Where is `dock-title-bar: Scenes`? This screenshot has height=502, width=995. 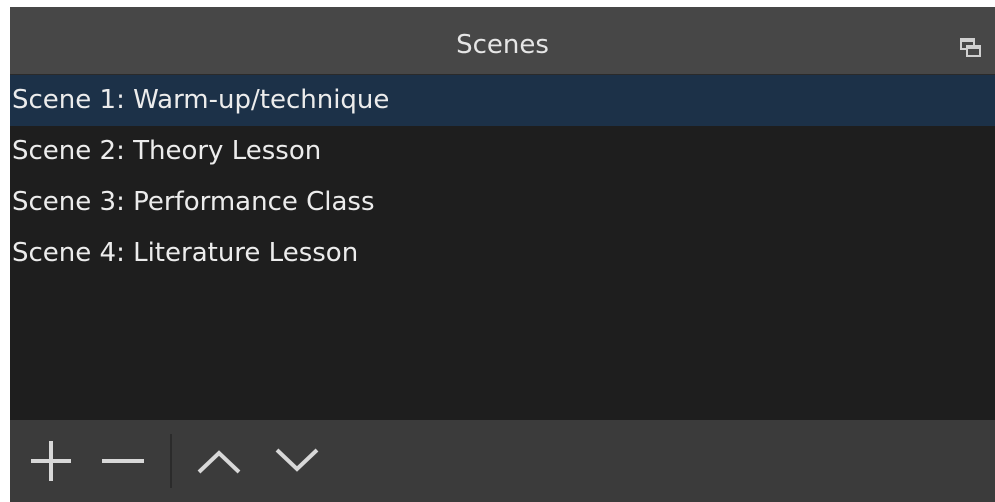
dock-title-bar: Scenes is located at coordinates (502, 41).